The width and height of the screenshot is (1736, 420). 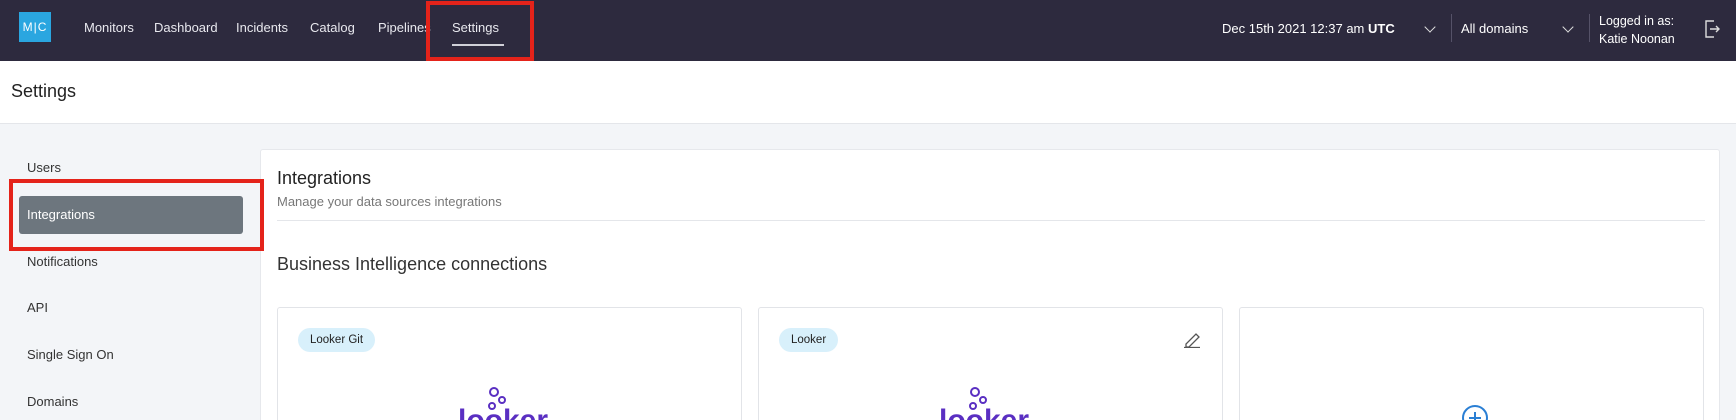 I want to click on page-title: Settings, so click(x=44, y=91).